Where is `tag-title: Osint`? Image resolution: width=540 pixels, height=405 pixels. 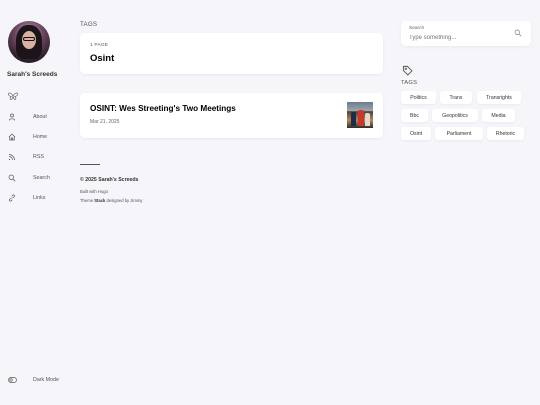 tag-title: Osint is located at coordinates (102, 58).